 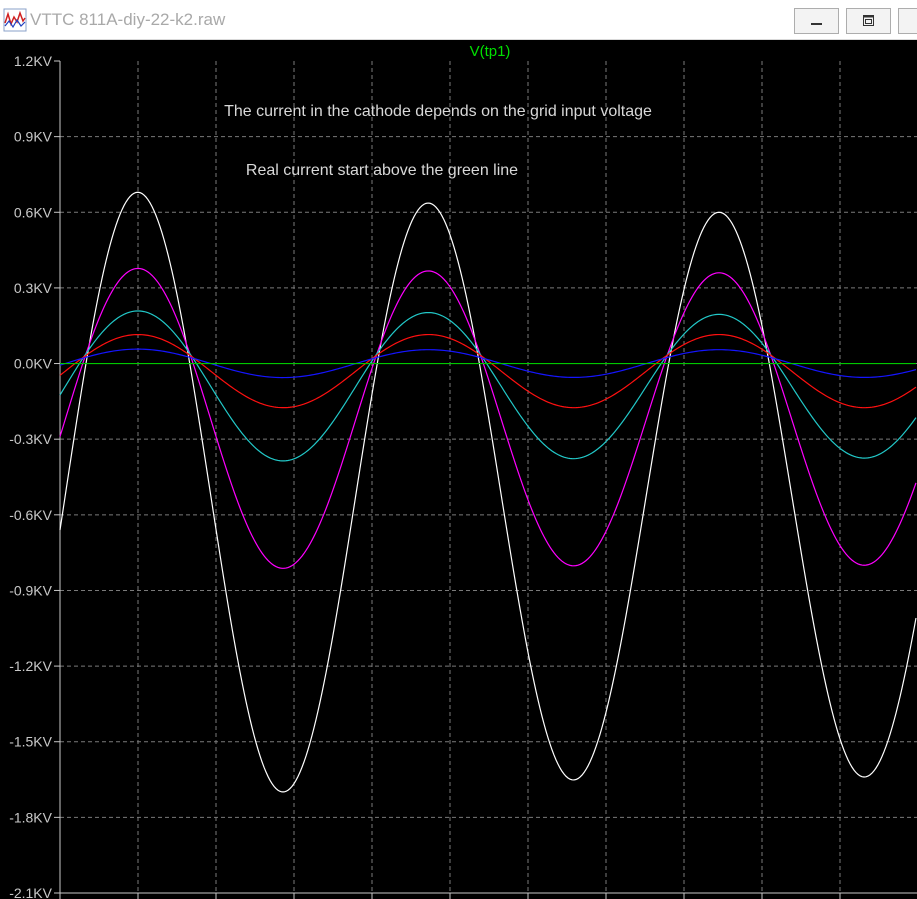 I want to click on y-tick-label: 0.0KV, so click(x=33, y=364).